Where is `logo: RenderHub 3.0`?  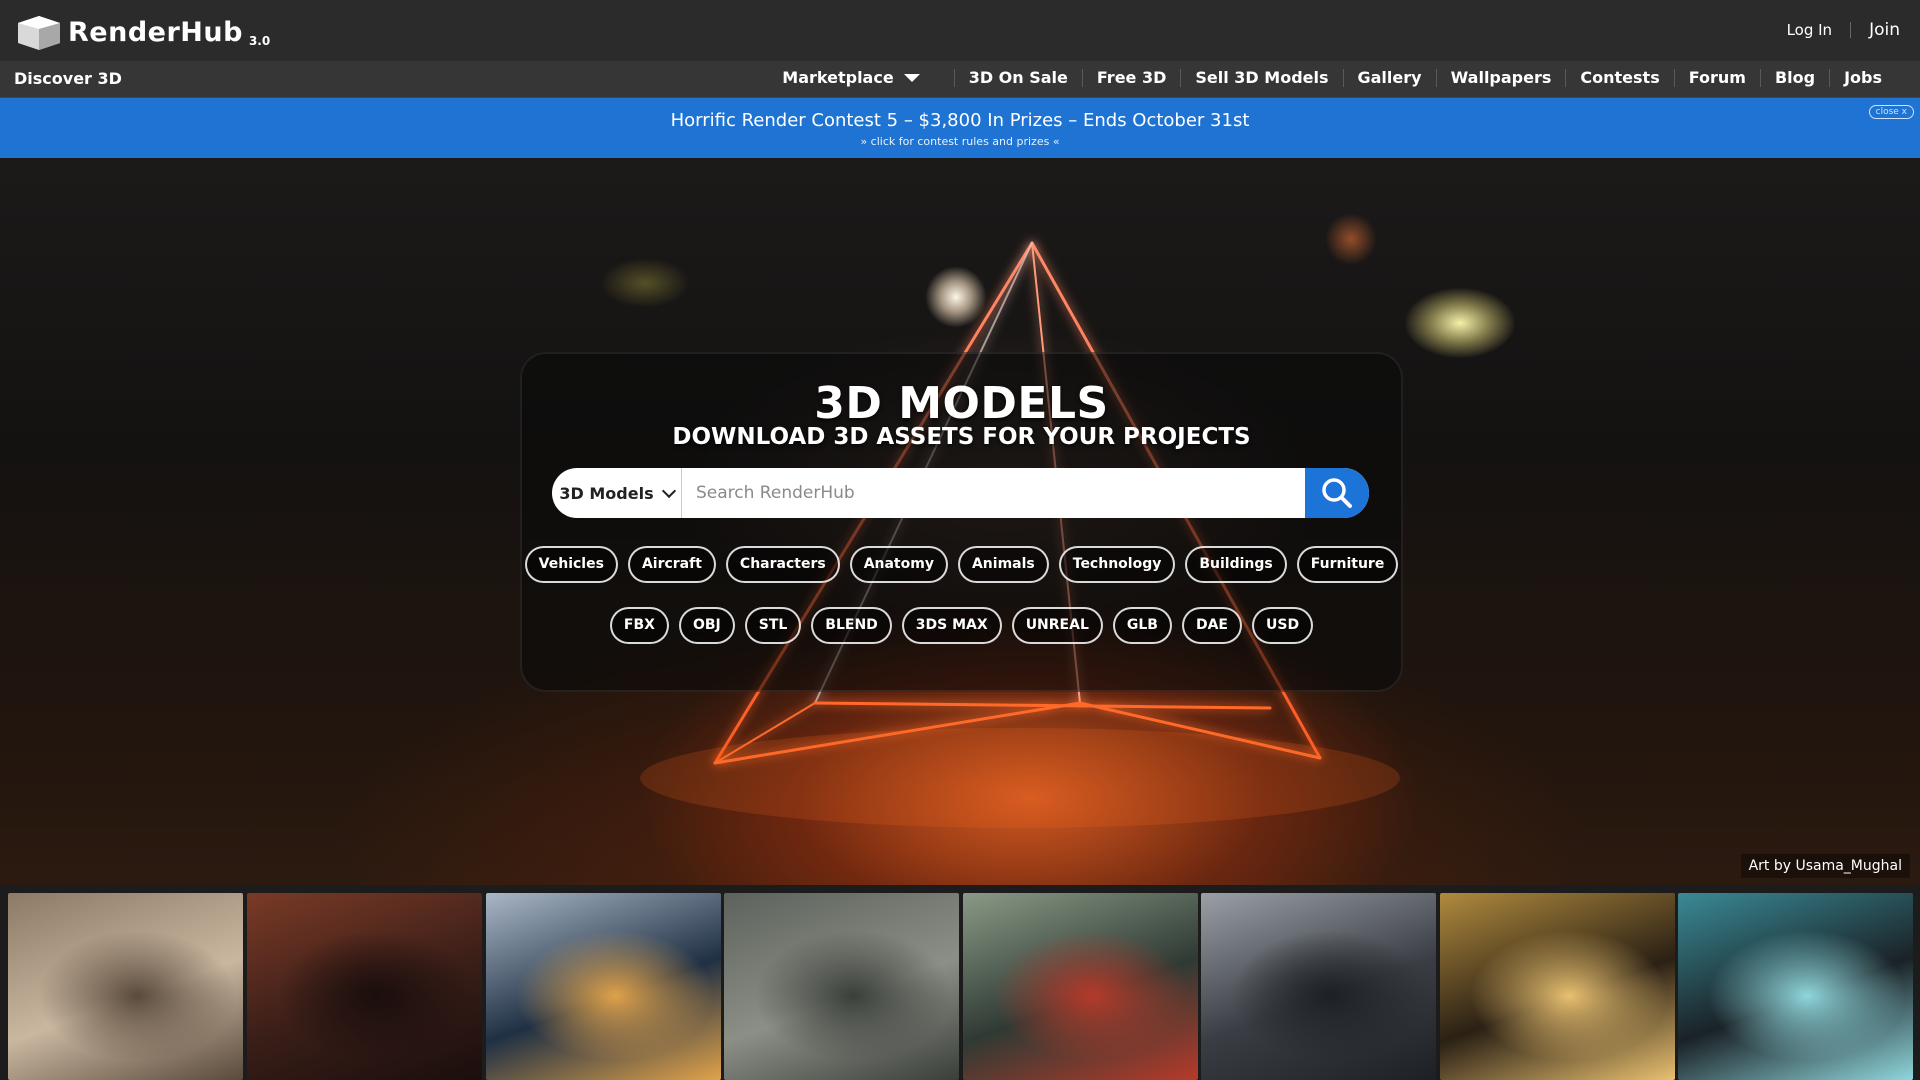 logo: RenderHub 3.0 is located at coordinates (144, 33).